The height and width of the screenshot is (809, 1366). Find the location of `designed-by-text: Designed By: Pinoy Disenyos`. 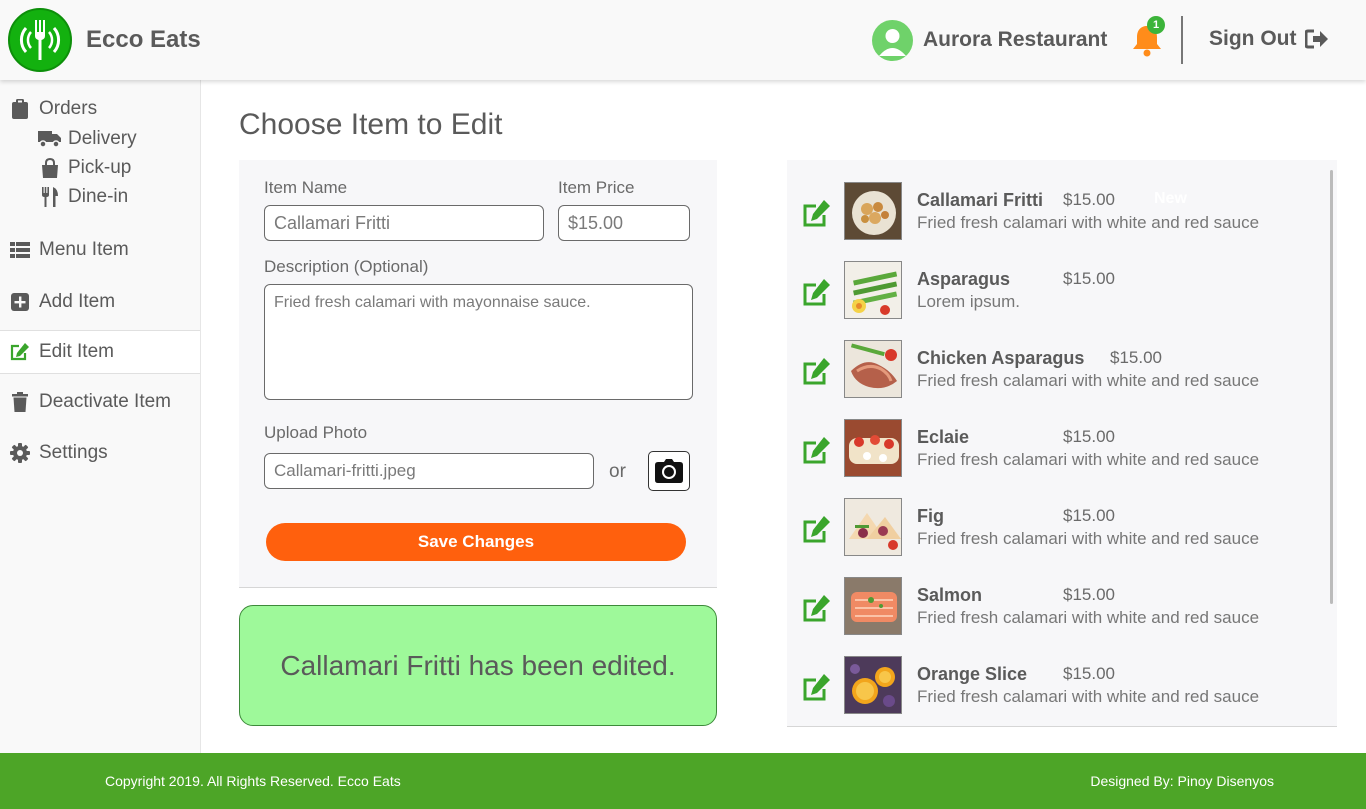

designed-by-text: Designed By: Pinoy Disenyos is located at coordinates (1182, 781).